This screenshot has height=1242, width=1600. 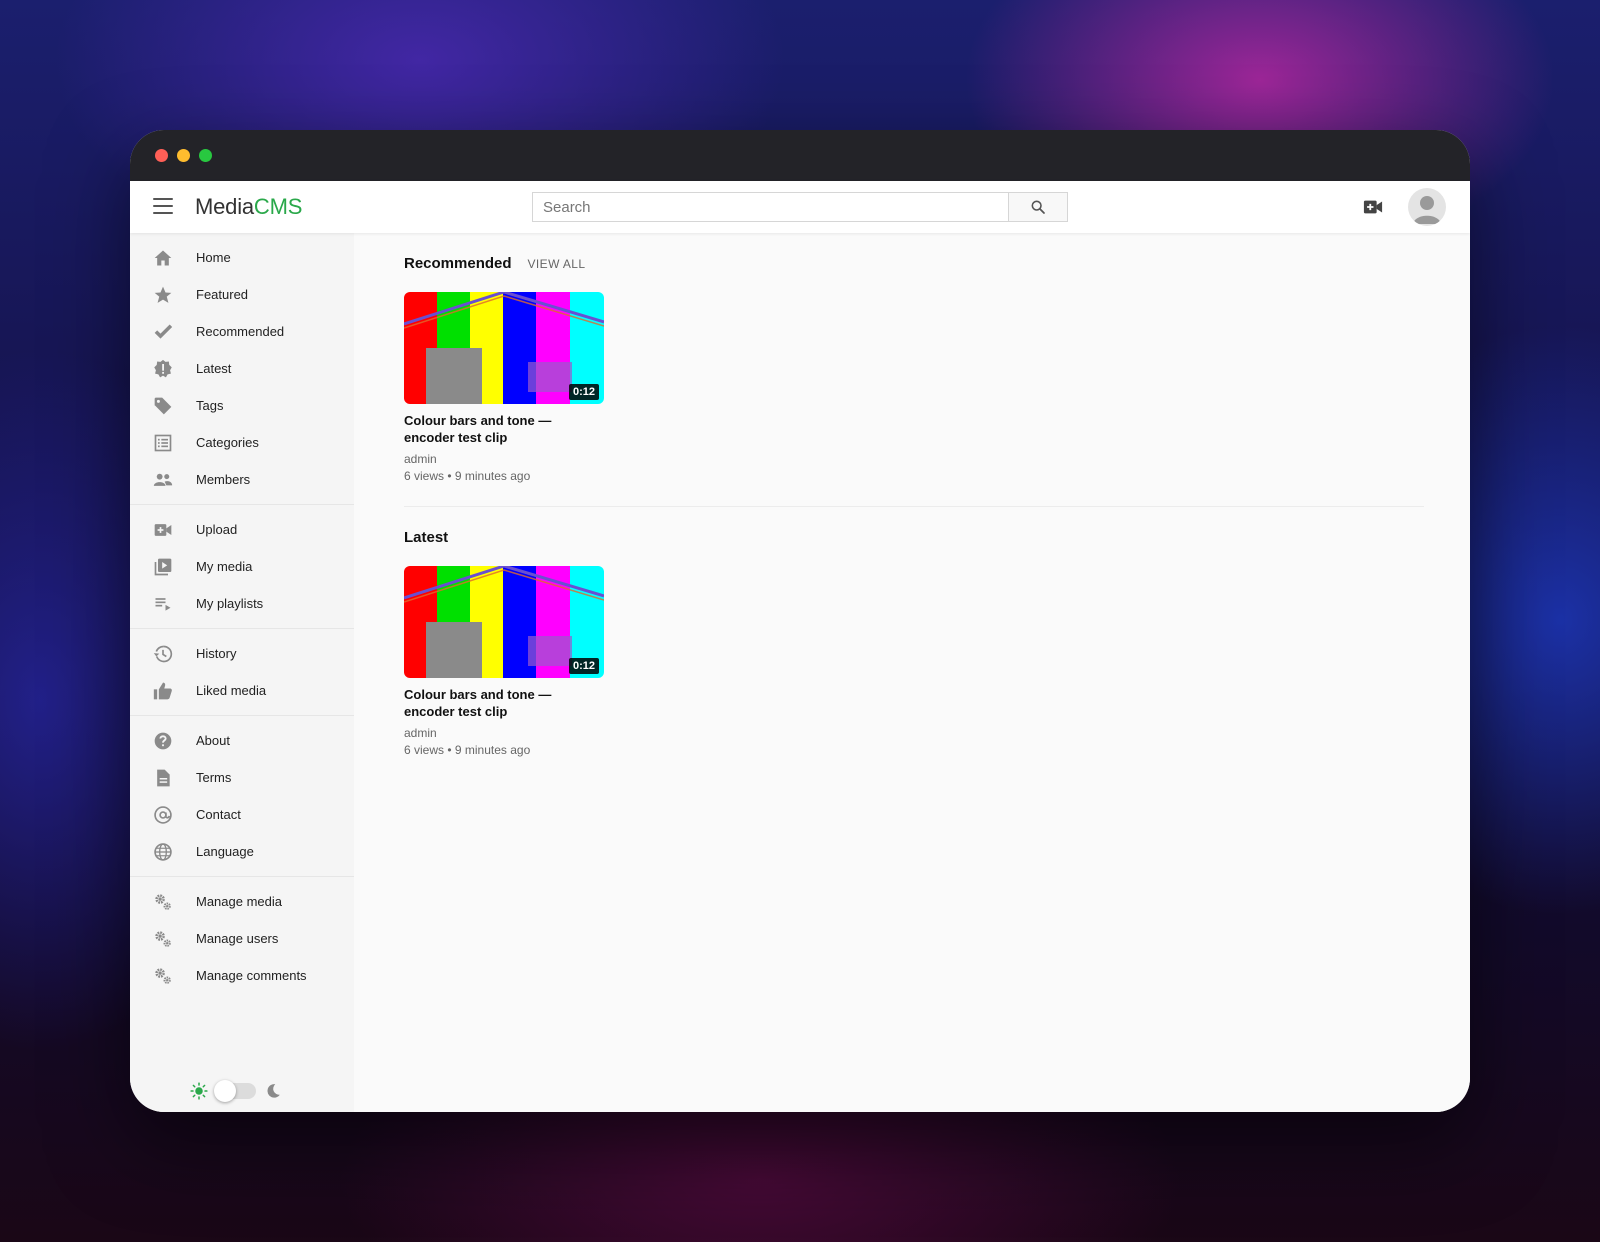 I want to click on app-logo: MediaCMS, so click(x=248, y=207).